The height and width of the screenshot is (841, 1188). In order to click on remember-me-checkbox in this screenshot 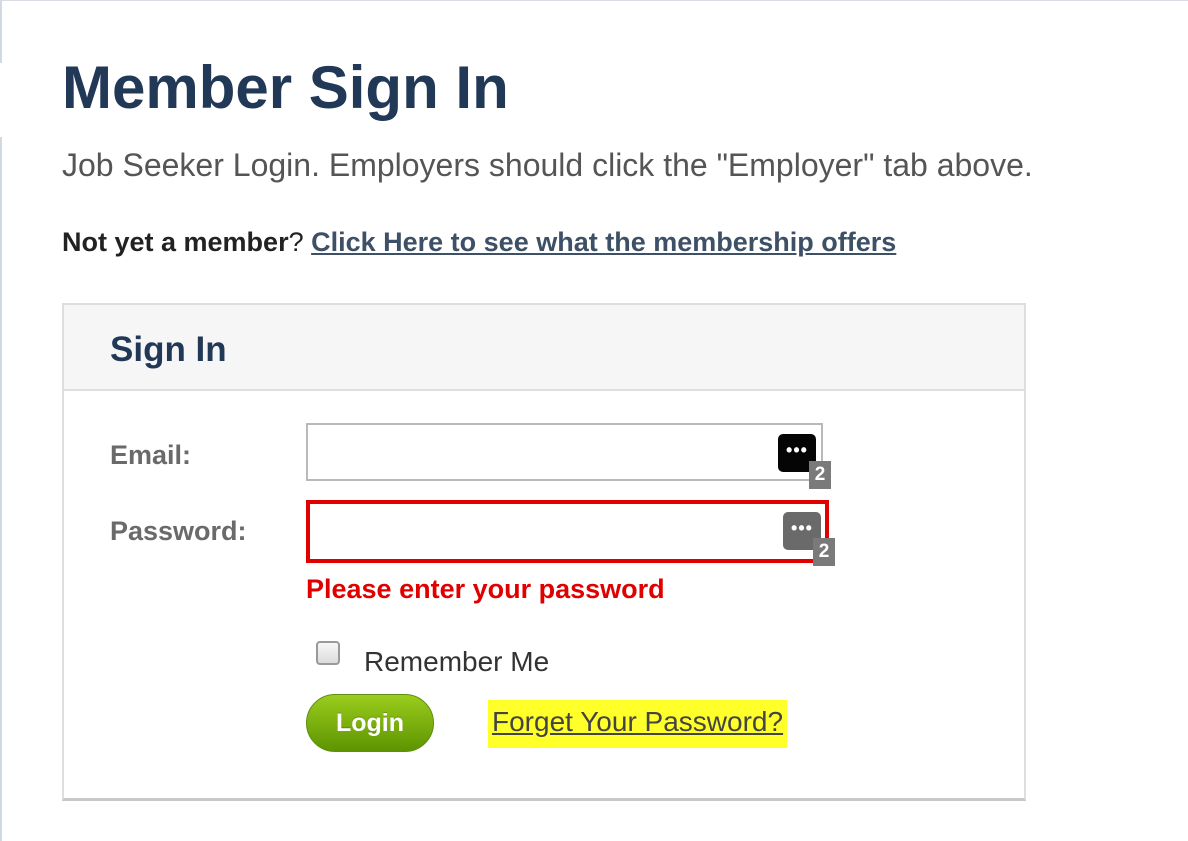, I will do `click(328, 653)`.